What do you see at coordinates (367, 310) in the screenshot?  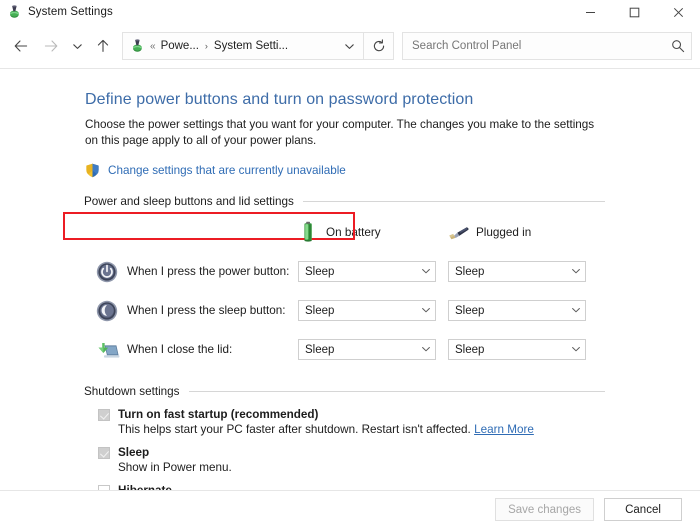 I see `dropdown-sleep-button-on-battery: Sleep` at bounding box center [367, 310].